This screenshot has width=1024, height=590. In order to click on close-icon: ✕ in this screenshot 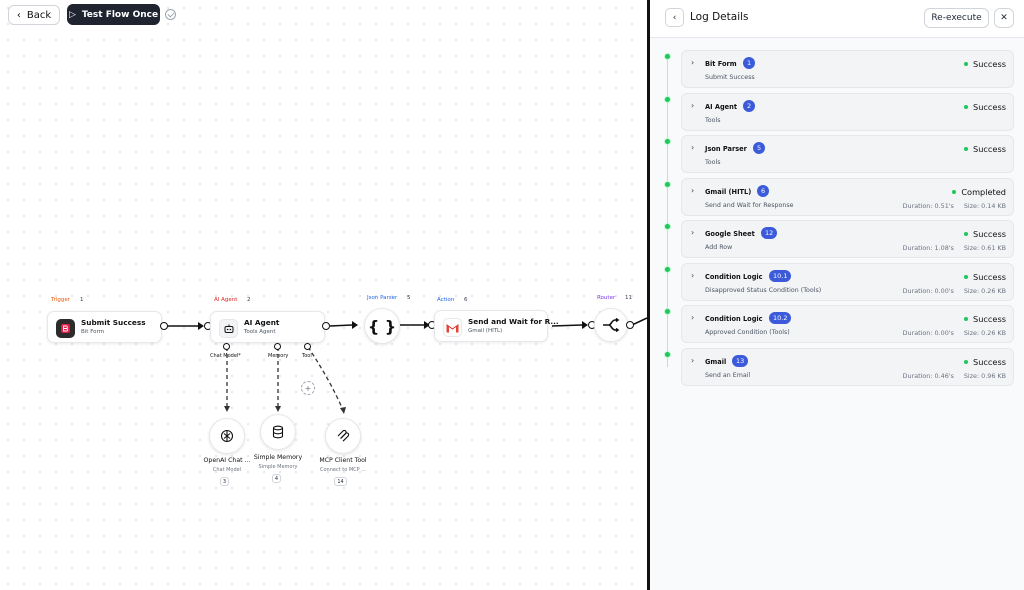, I will do `click(1004, 18)`.